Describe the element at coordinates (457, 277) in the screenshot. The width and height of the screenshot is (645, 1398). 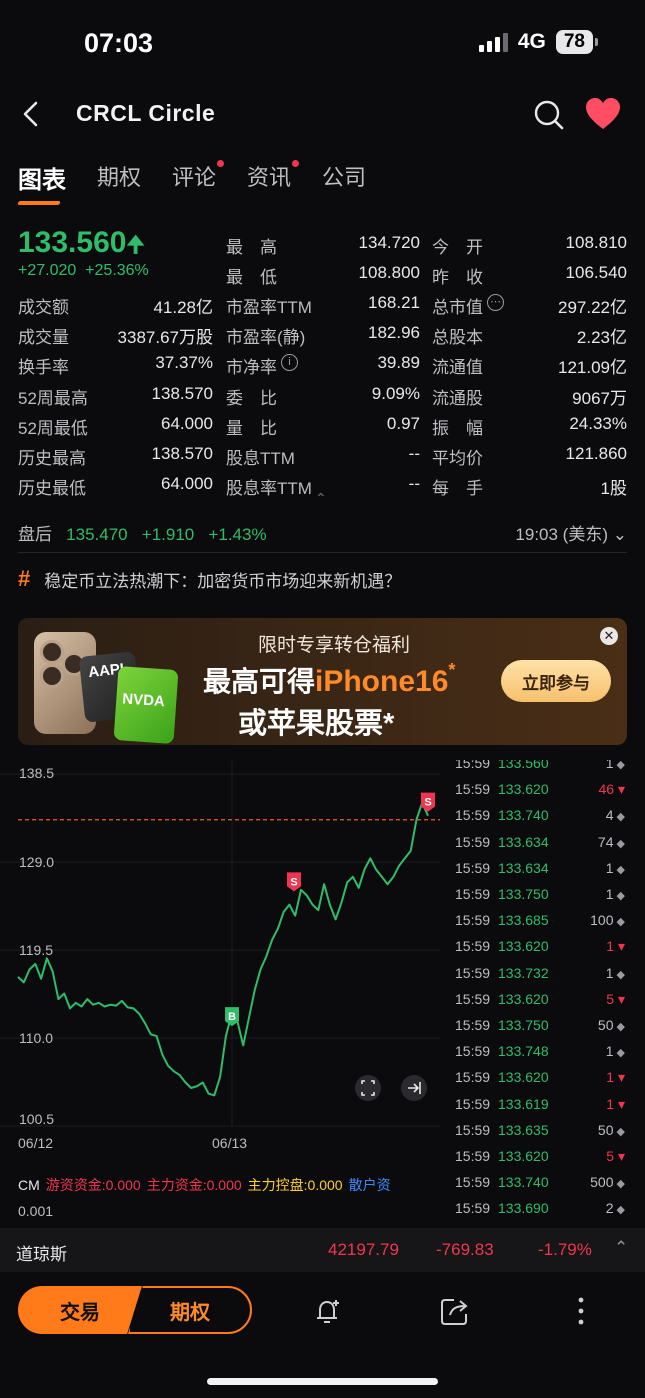
I see `stat-label: 昨 收` at that location.